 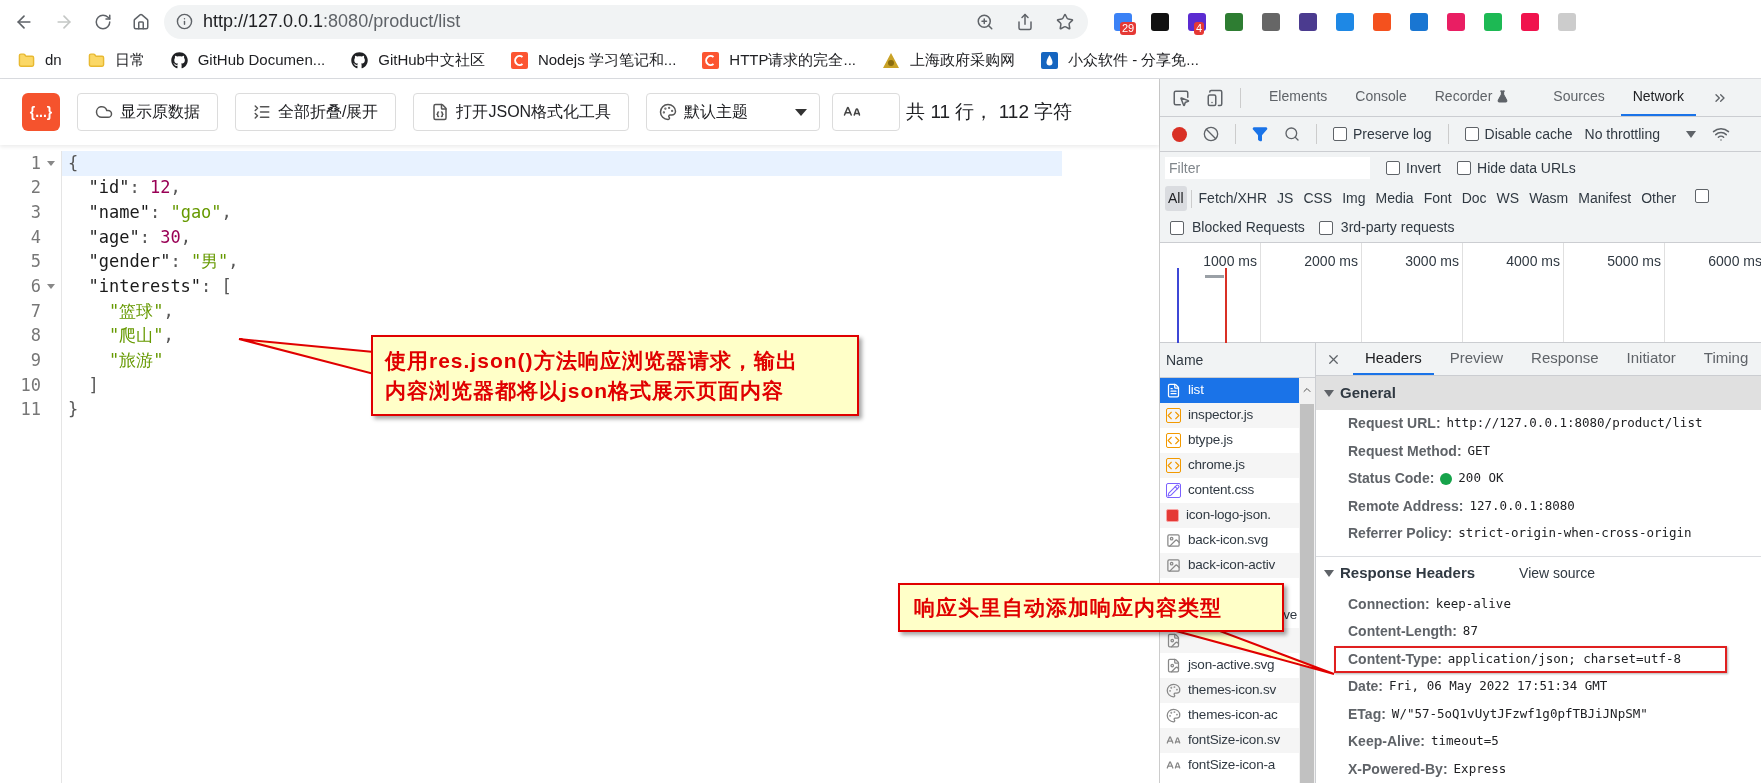 What do you see at coordinates (1402, 632) in the screenshot?
I see `header-name: Content-Length:` at bounding box center [1402, 632].